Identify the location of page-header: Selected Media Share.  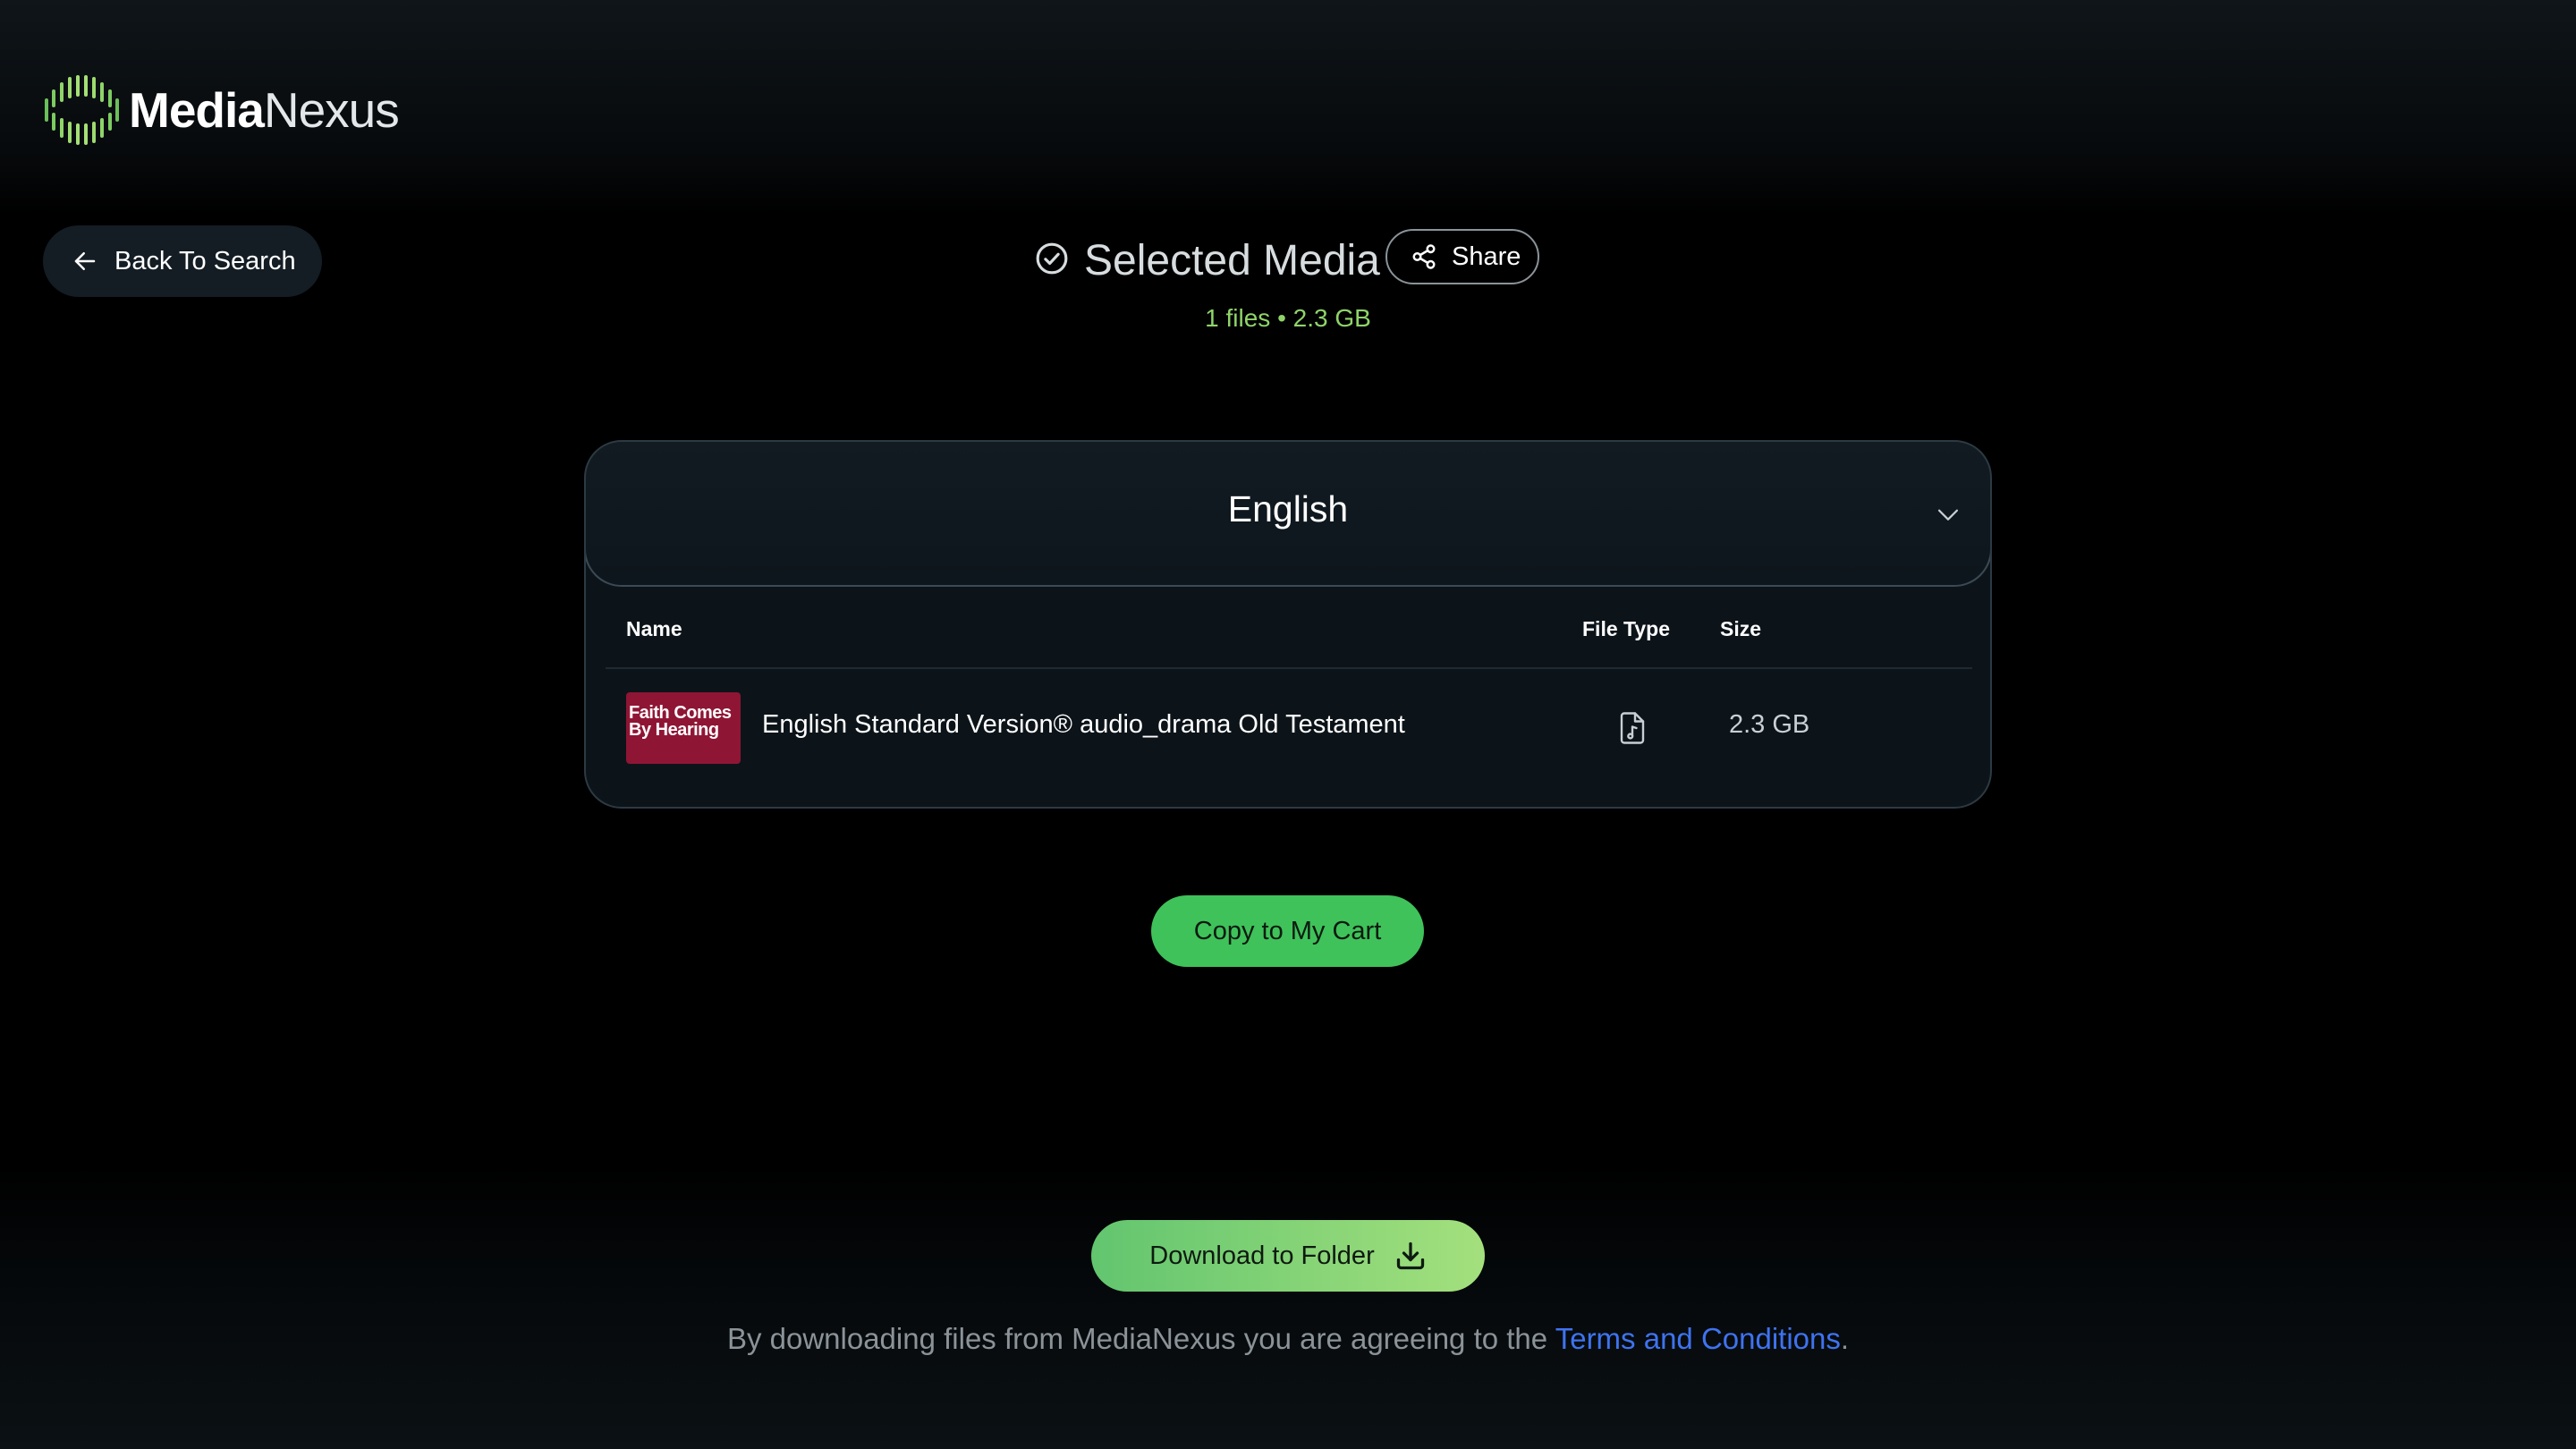
(1288, 258).